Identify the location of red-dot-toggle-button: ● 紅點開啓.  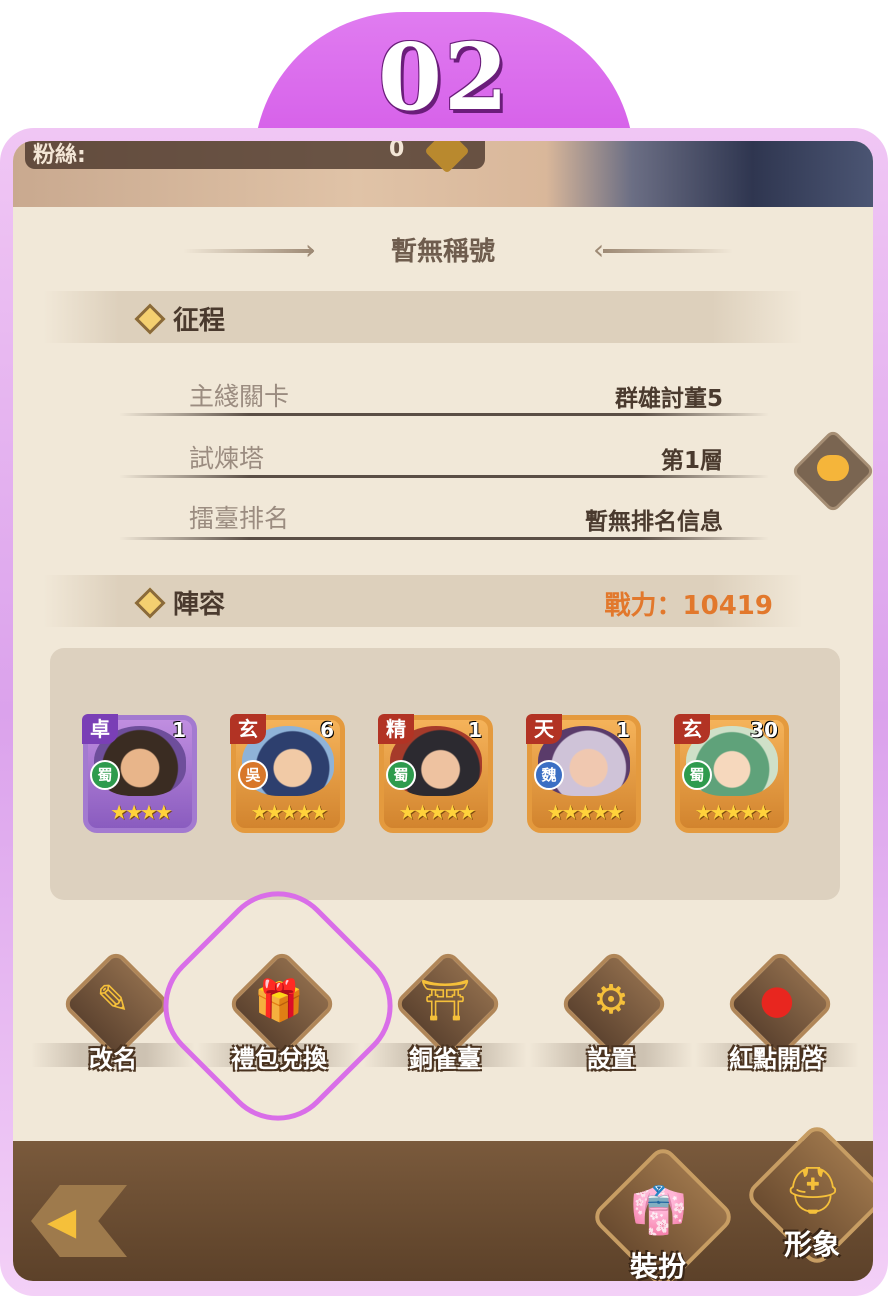
(777, 1024).